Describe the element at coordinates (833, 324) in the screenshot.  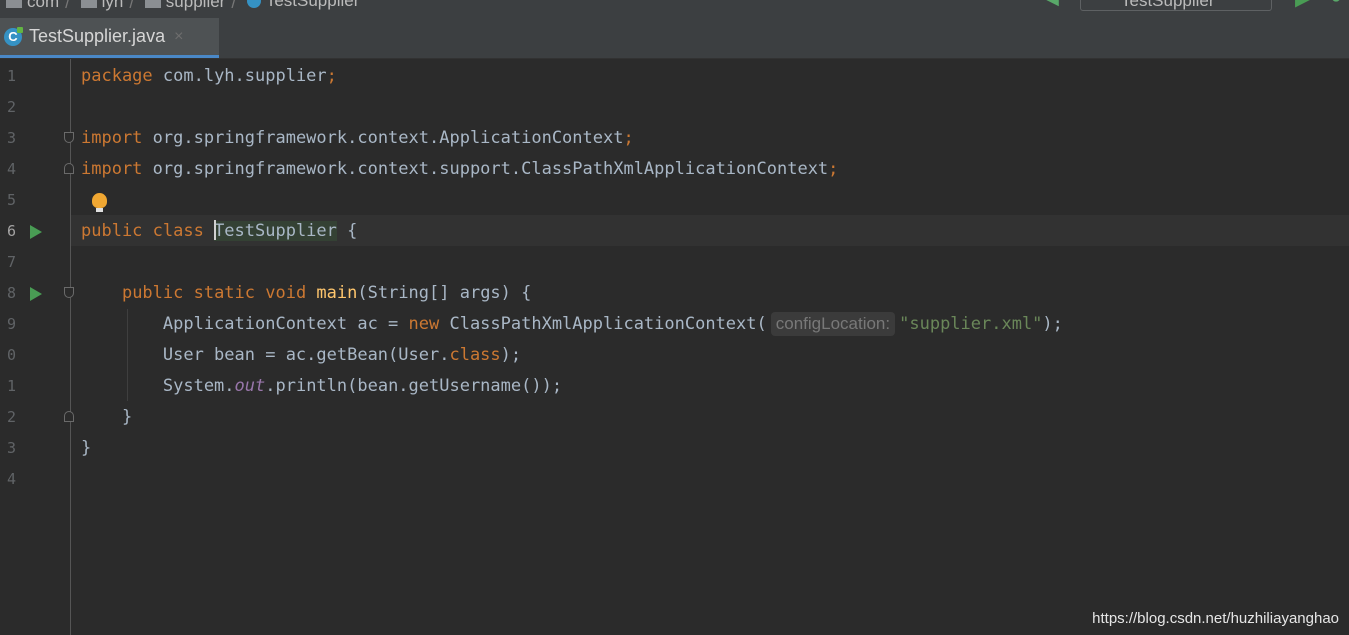
I see `parameter-hint: configLocation:` at that location.